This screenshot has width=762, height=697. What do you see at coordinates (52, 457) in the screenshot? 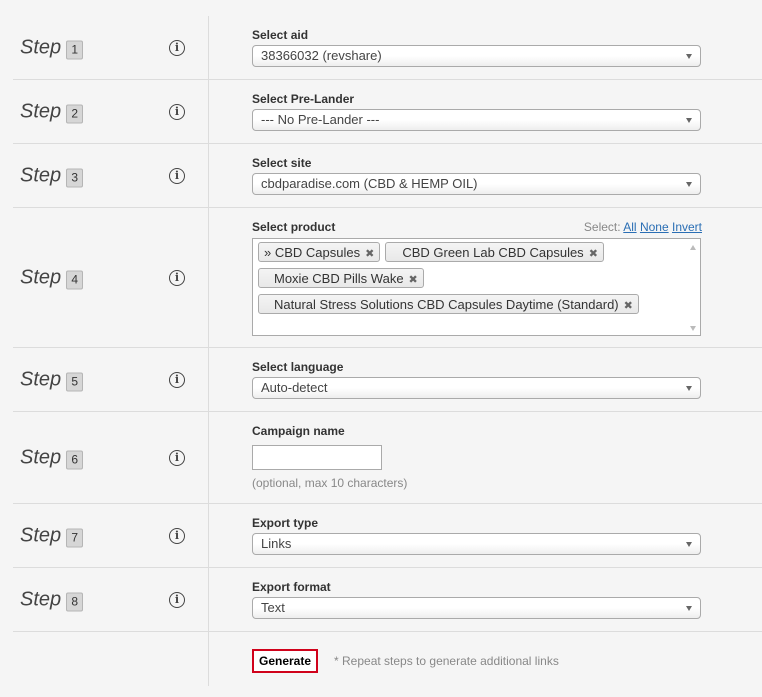
I see `step-title-6: Step 6` at bounding box center [52, 457].